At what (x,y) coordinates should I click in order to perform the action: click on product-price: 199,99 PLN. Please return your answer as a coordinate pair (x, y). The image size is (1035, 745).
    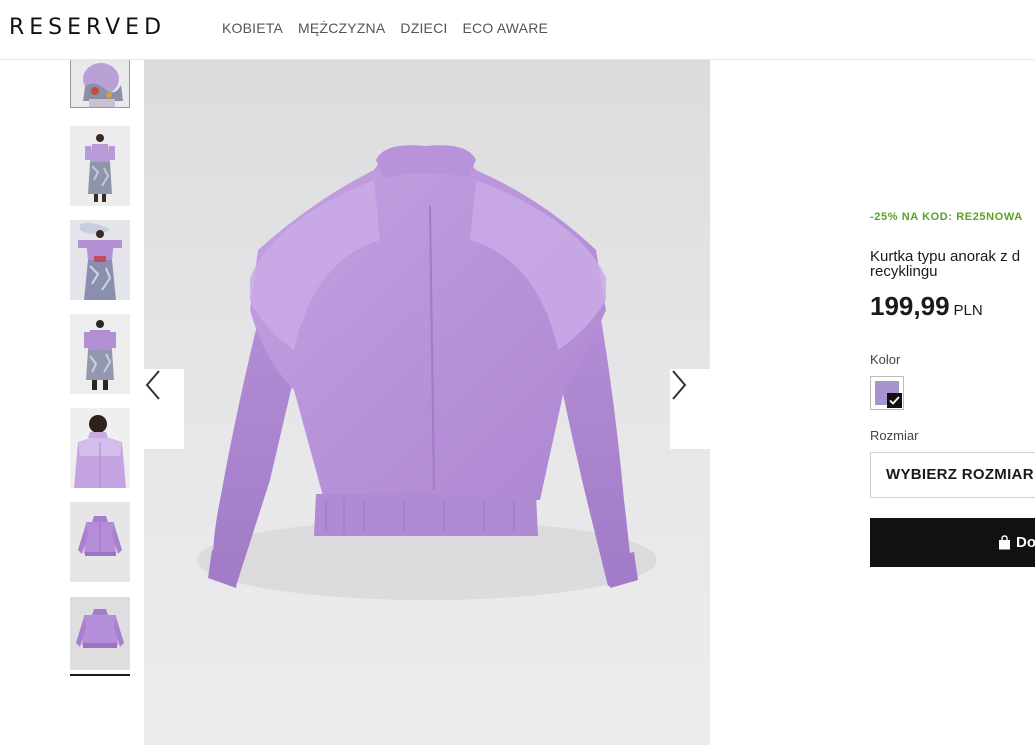
    Looking at the image, I should click on (926, 306).